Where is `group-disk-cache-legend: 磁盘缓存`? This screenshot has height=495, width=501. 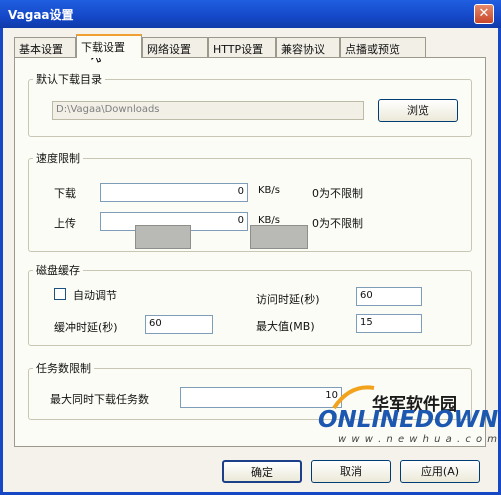 group-disk-cache-legend: 磁盘缓存 is located at coordinates (58, 270).